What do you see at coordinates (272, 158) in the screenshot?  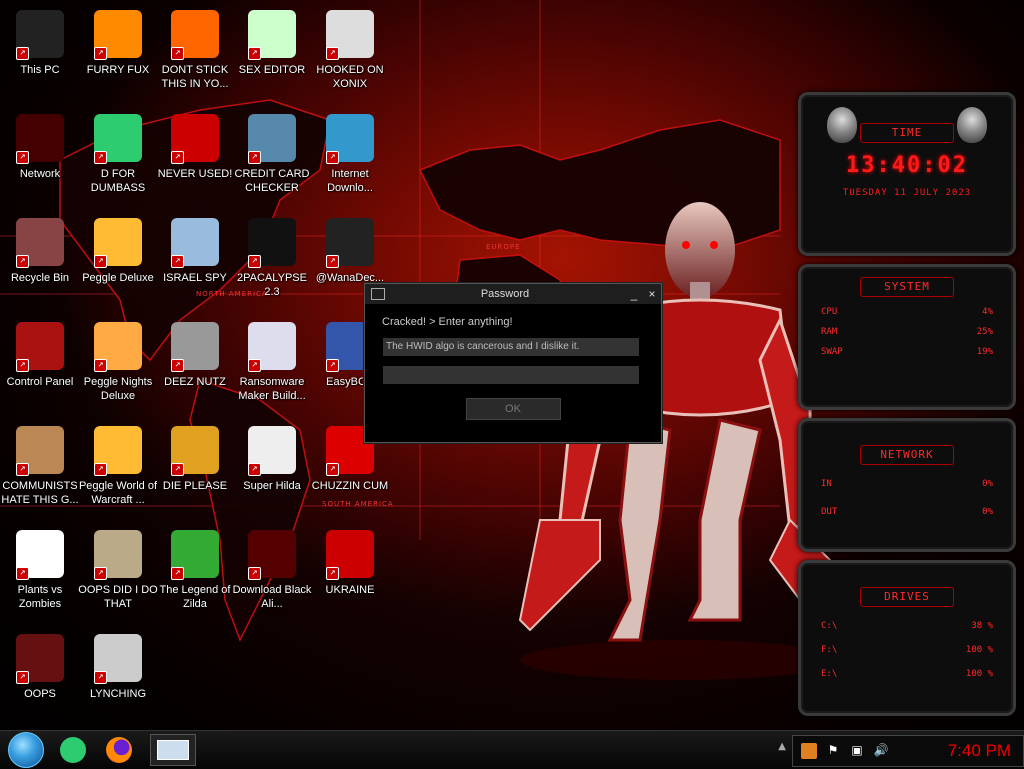 I see `desktop-icon: ↗ CREDIT CARD CHECKER` at bounding box center [272, 158].